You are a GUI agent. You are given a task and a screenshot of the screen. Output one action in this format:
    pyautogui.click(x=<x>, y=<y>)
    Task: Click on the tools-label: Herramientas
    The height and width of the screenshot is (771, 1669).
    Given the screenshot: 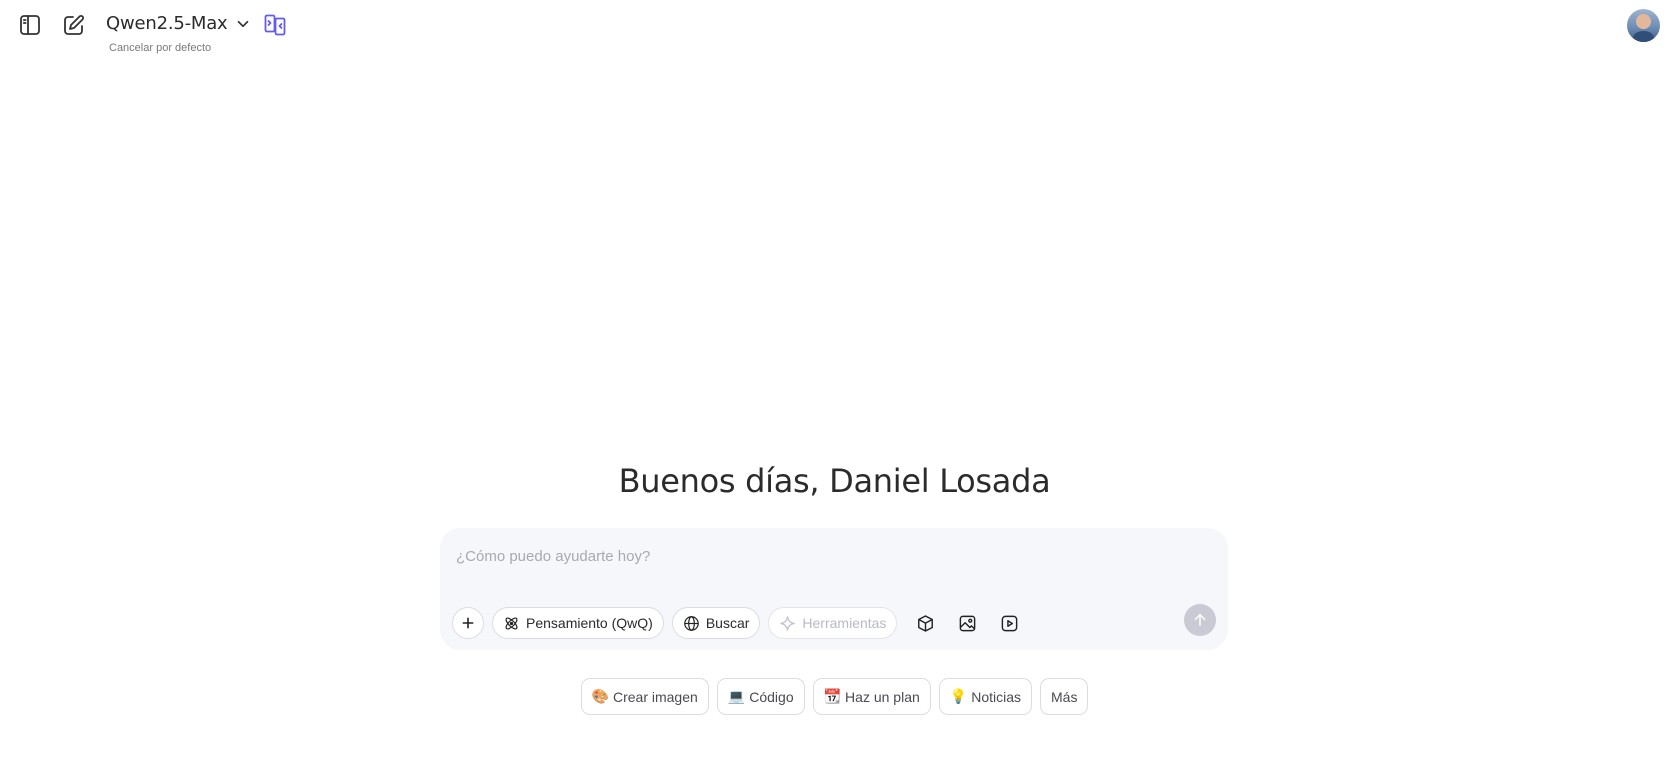 What is the action you would take?
    pyautogui.click(x=844, y=623)
    